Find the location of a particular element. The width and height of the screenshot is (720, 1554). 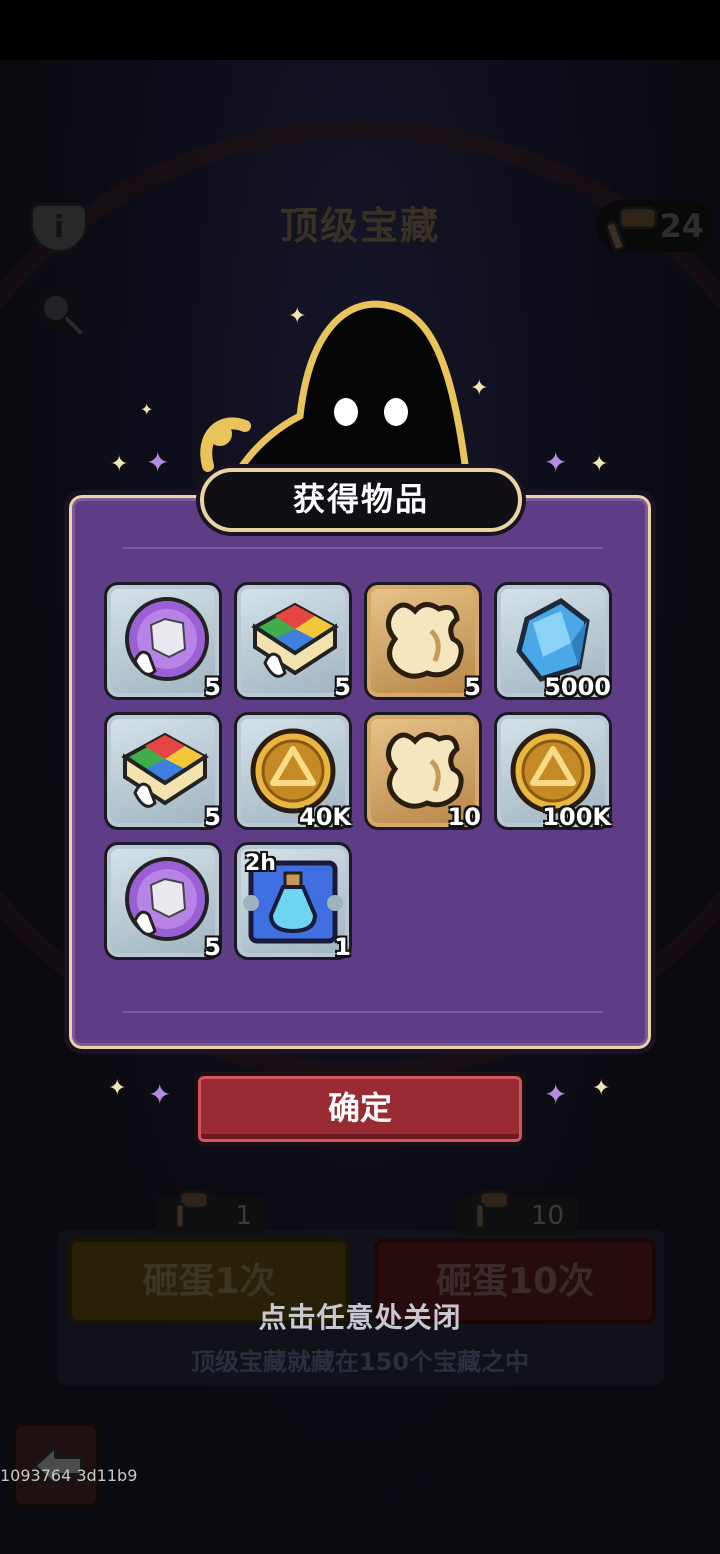

reward-item: 5000 is located at coordinates (553, 641).